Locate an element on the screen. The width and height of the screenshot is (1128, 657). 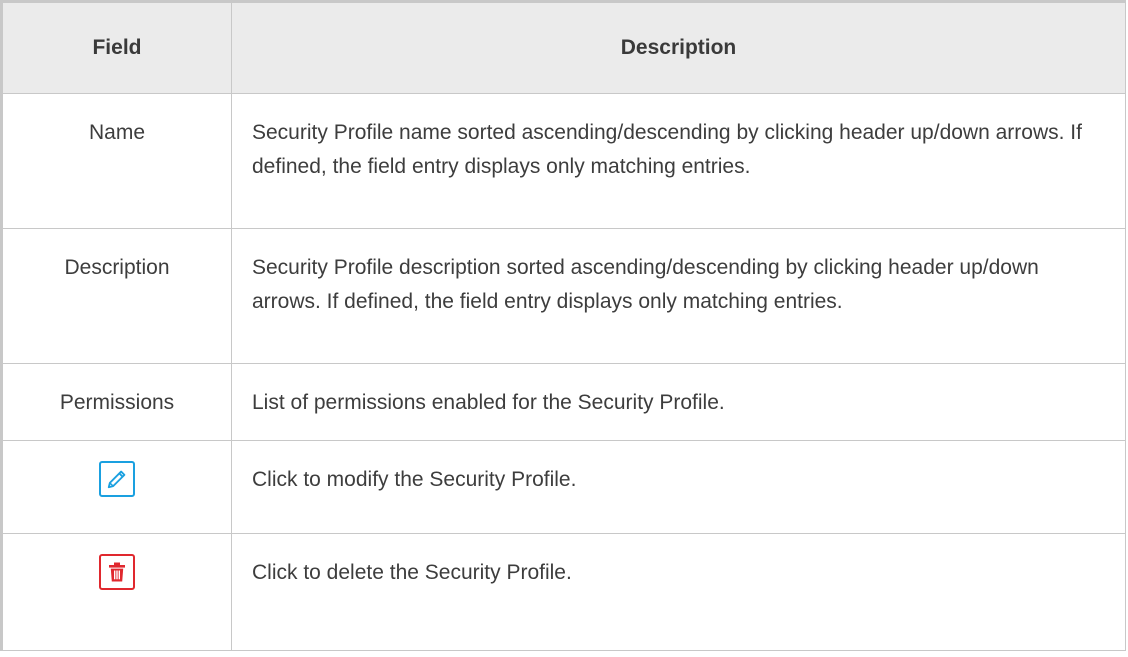
edit-button is located at coordinates (117, 479).